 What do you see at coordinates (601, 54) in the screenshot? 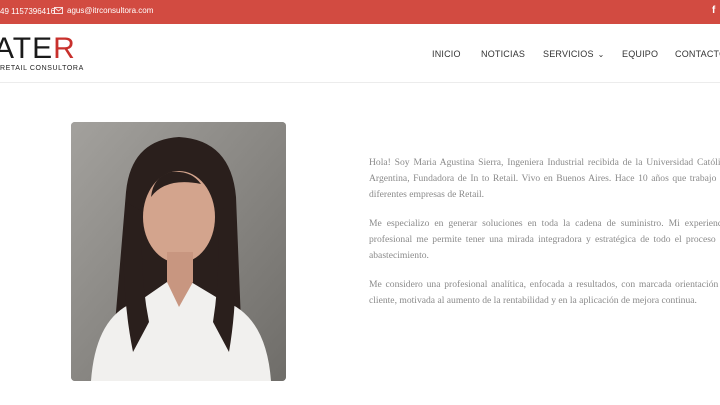
I see `chevron-down-icon: ⌄` at bounding box center [601, 54].